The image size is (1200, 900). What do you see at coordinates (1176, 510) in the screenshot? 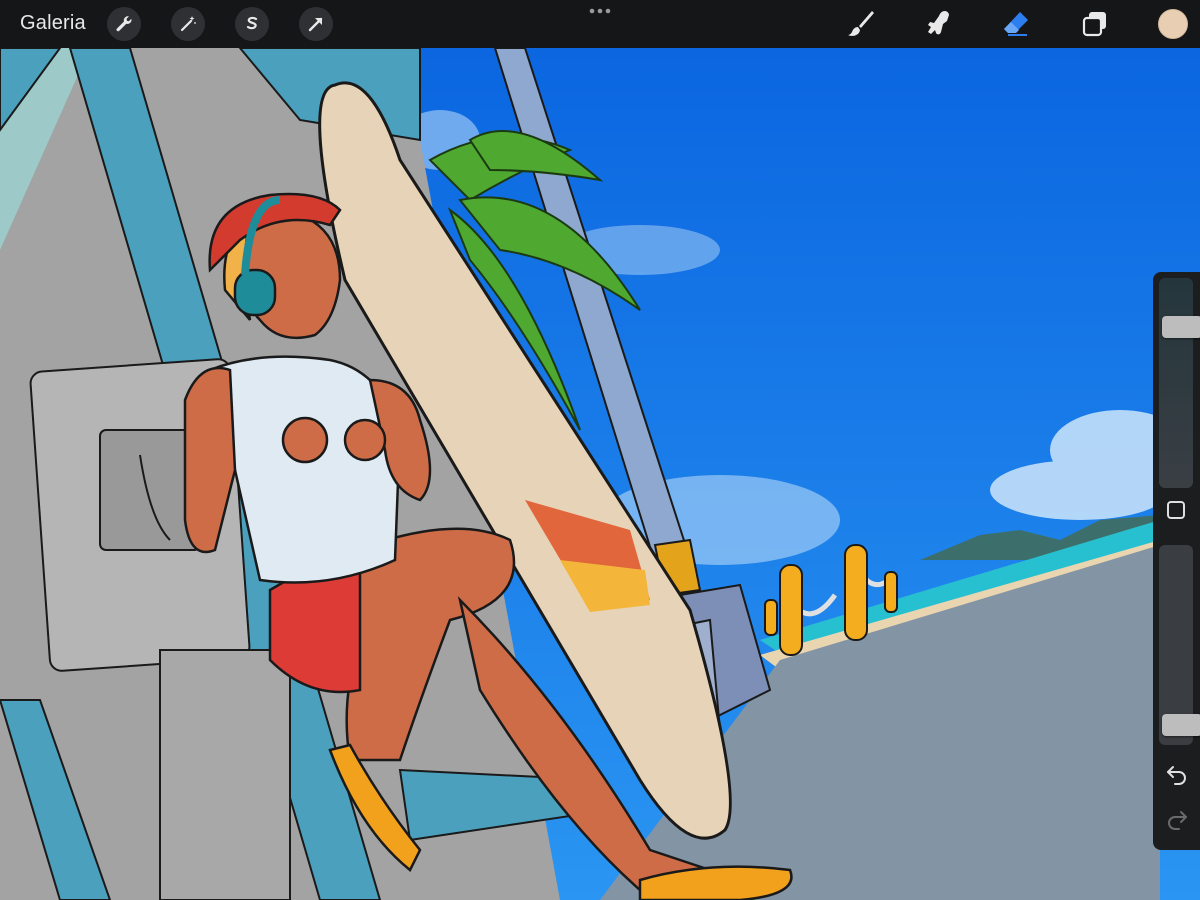
I see `modify-square-icon` at bounding box center [1176, 510].